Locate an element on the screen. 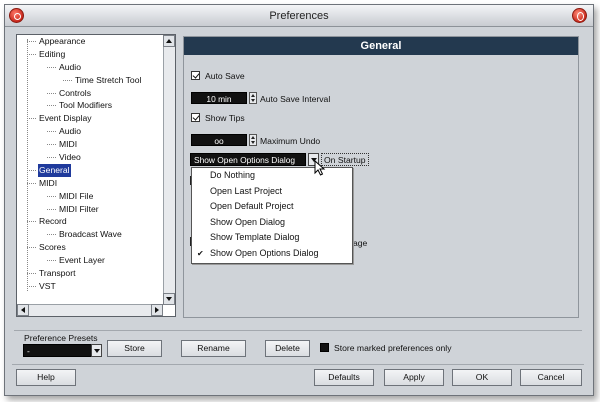  delete-button: Delete is located at coordinates (287, 348).